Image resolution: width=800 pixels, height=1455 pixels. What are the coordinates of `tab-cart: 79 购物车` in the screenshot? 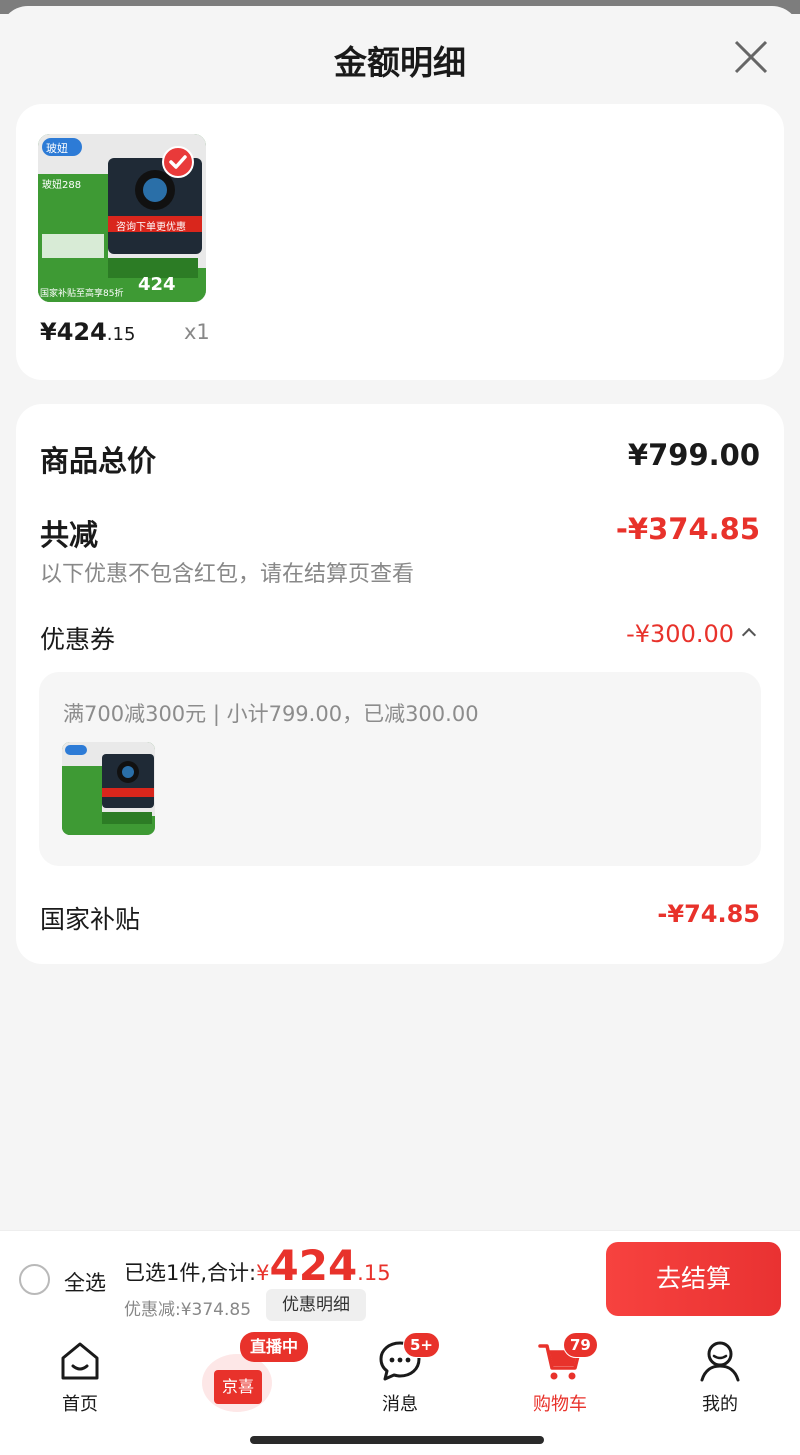 It's located at (560, 1375).